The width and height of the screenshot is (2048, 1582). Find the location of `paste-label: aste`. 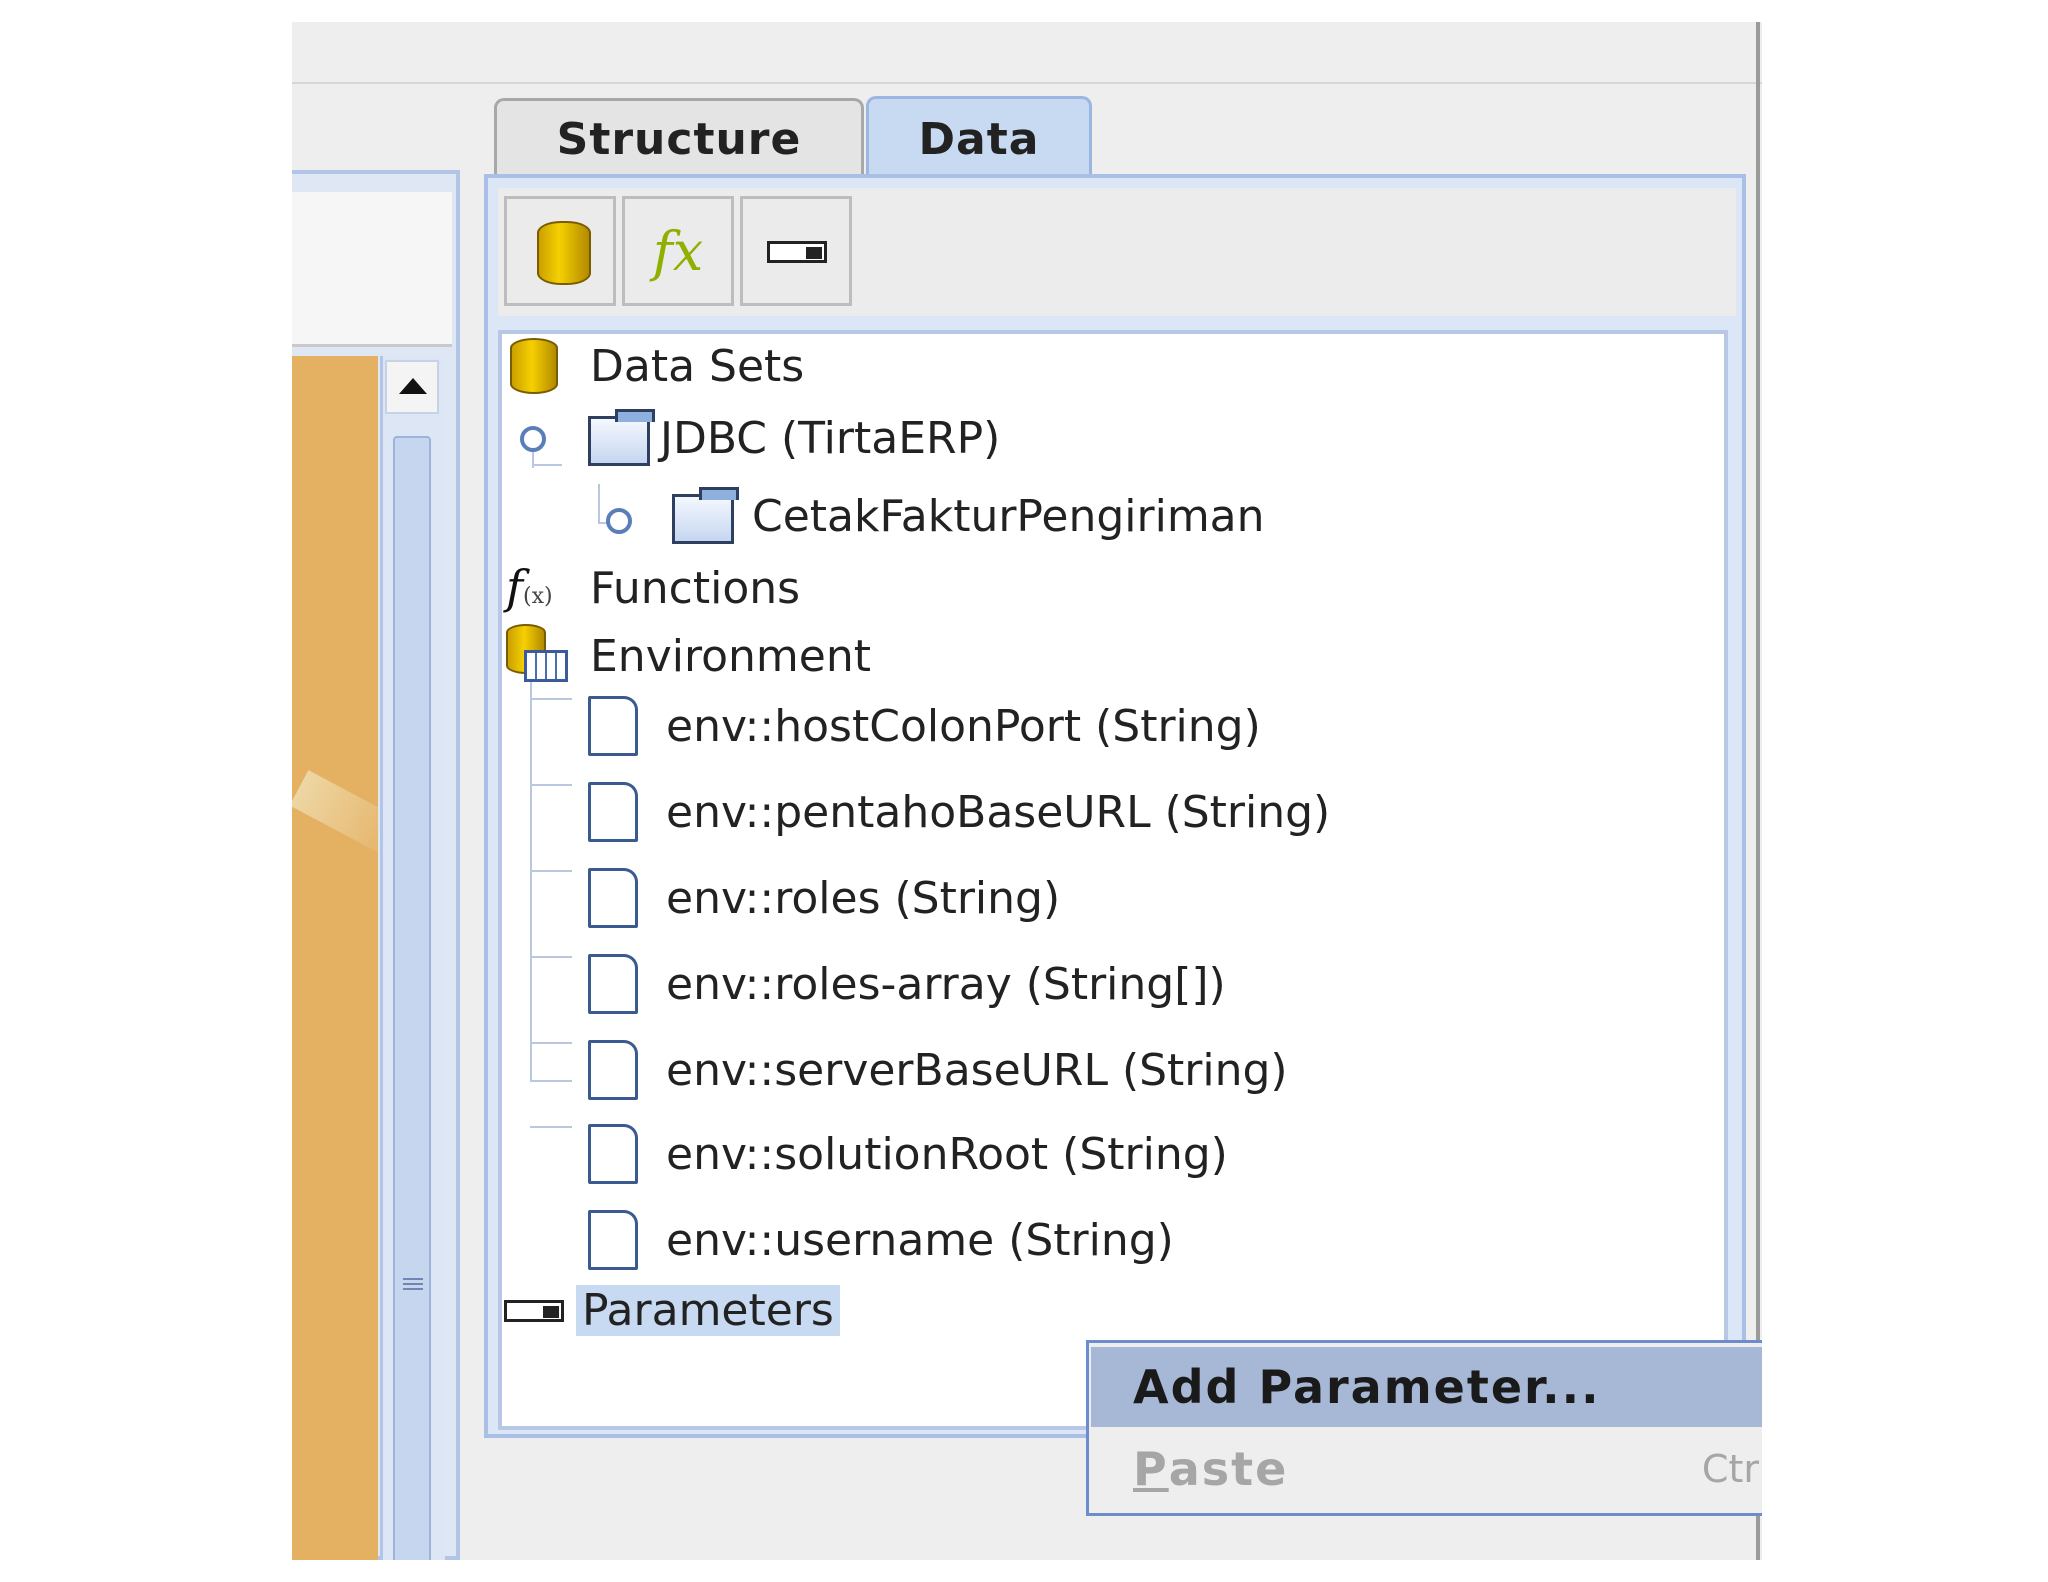

paste-label: aste is located at coordinates (1228, 1469).